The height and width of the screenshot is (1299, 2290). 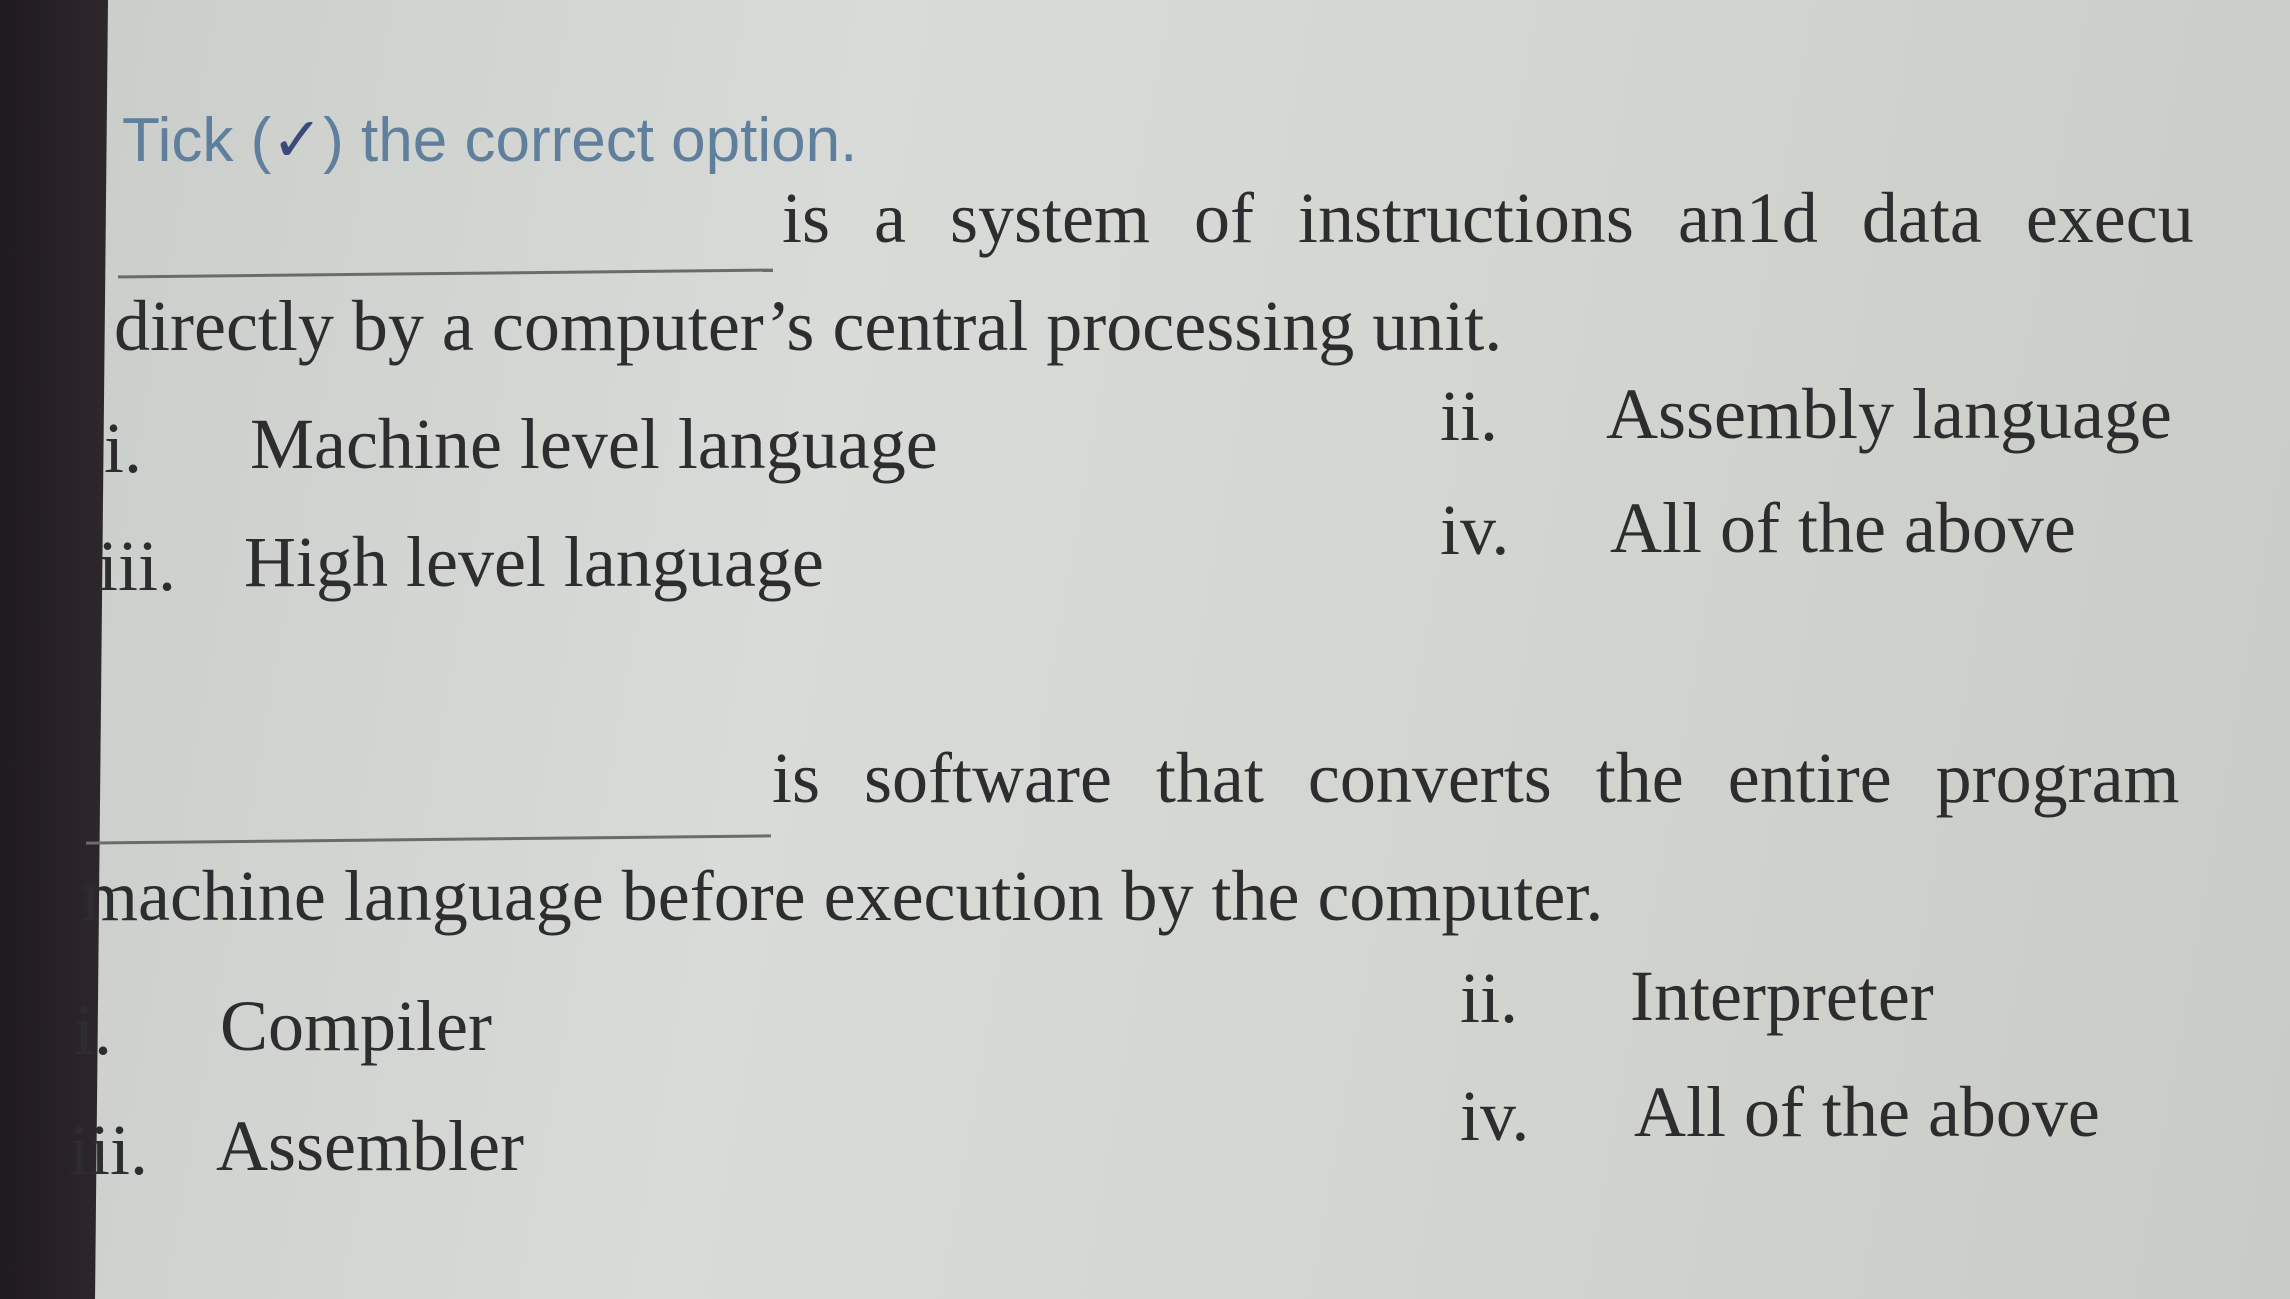 I want to click on q2-option-4-num: iv., so click(x=1495, y=1116).